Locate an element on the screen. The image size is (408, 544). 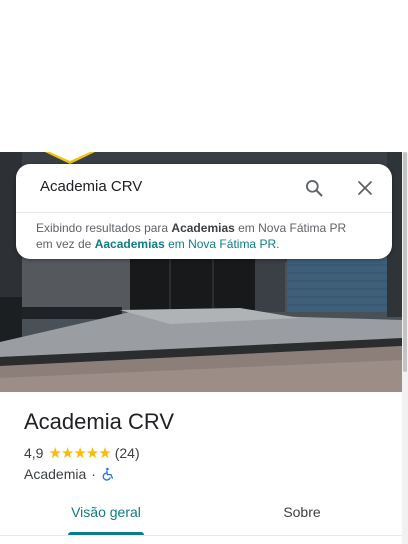
rating-row: 4,9 ★★★★★ (24) is located at coordinates (82, 453).